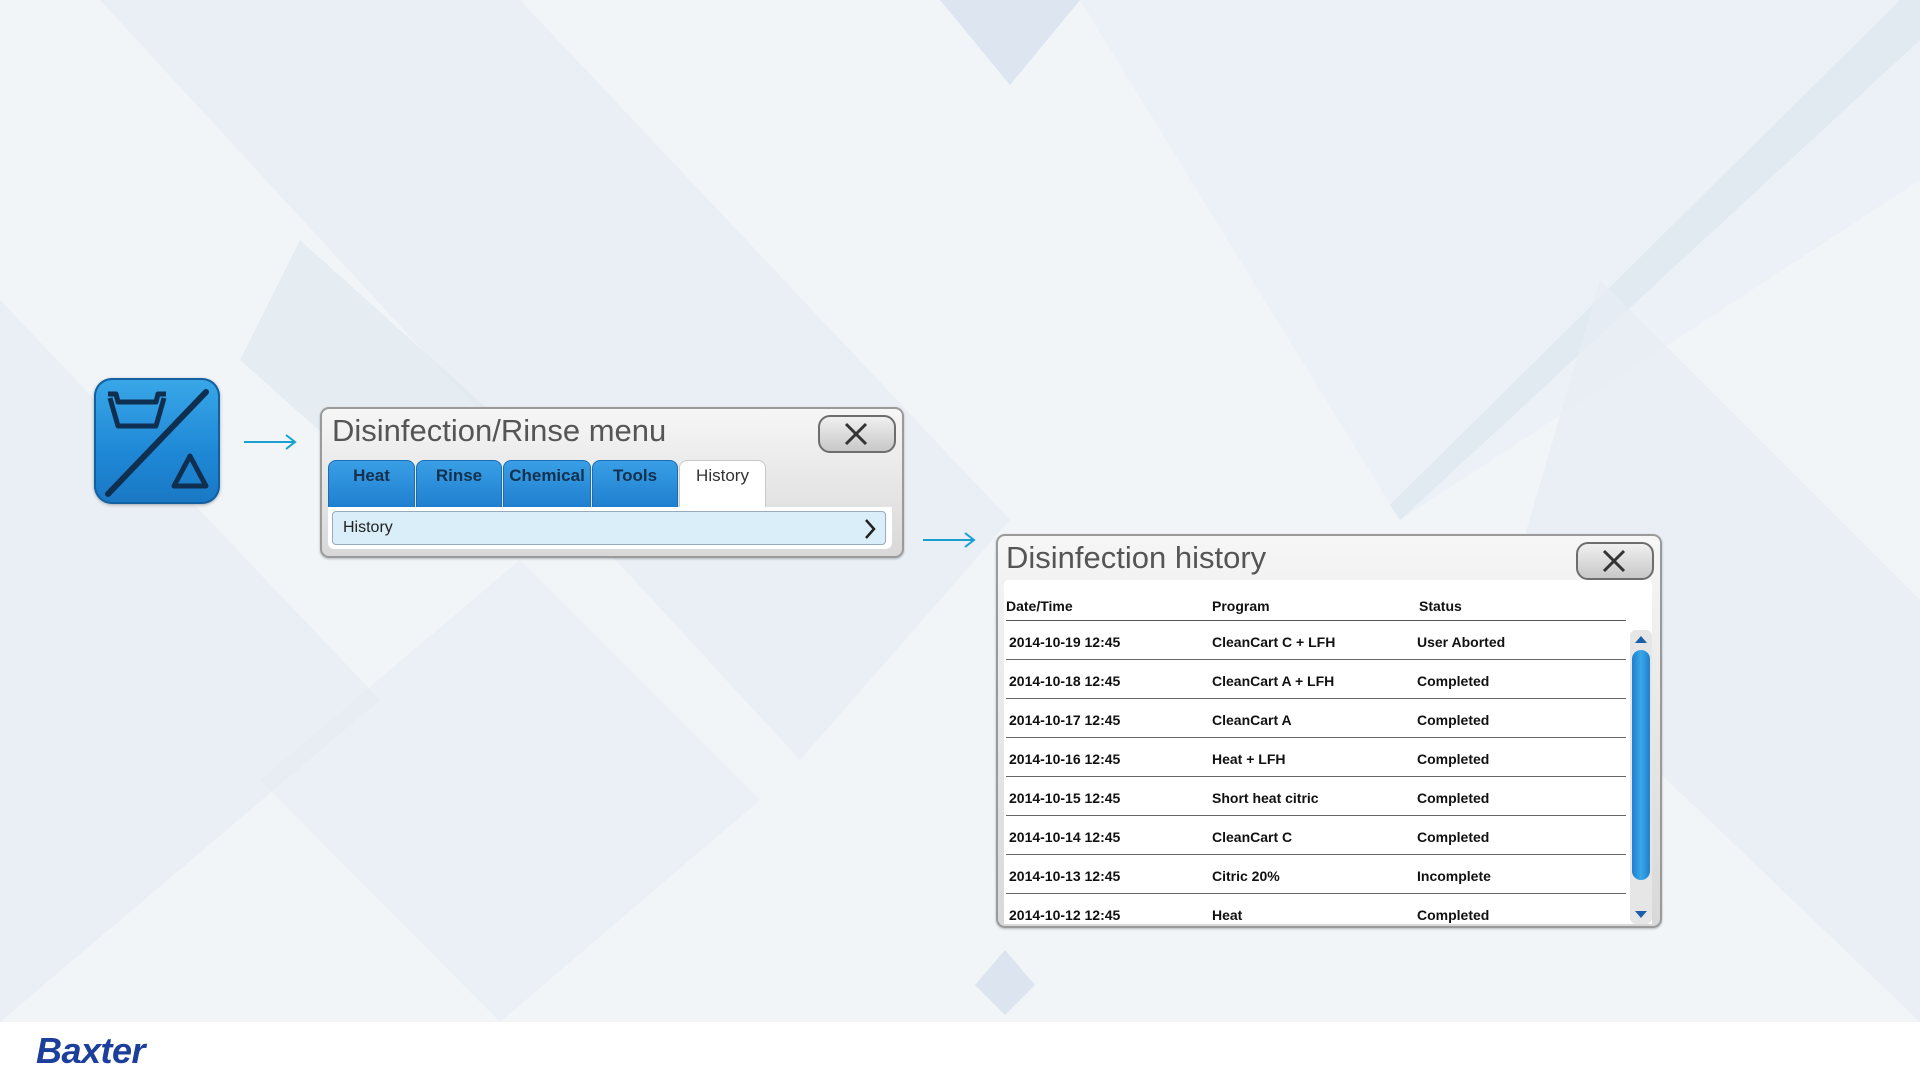 The width and height of the screenshot is (1920, 1080). I want to click on column-header-status: Status, so click(1440, 606).